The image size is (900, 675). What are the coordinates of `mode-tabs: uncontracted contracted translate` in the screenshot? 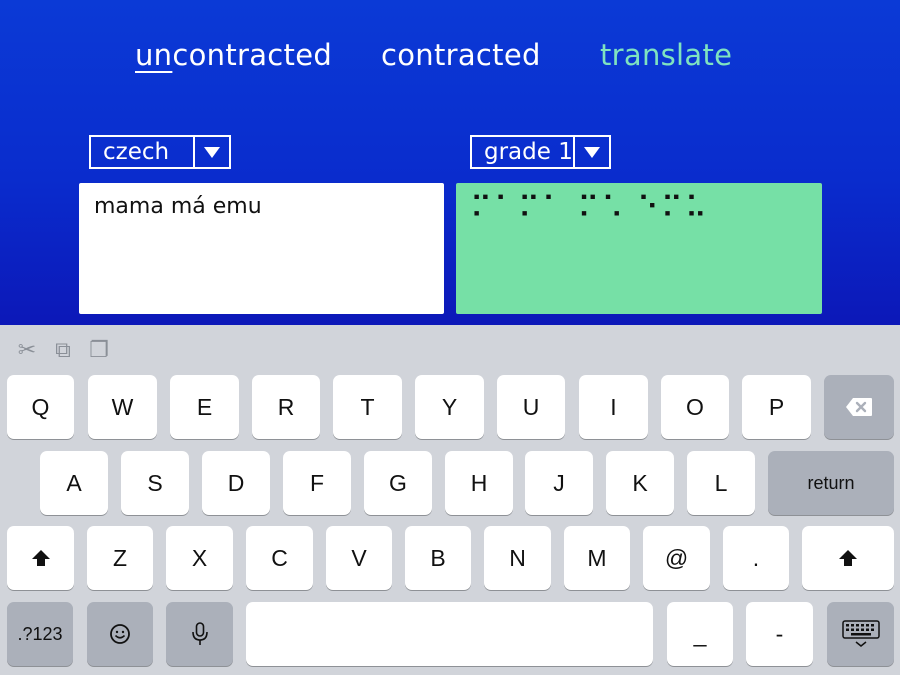 It's located at (450, 58).